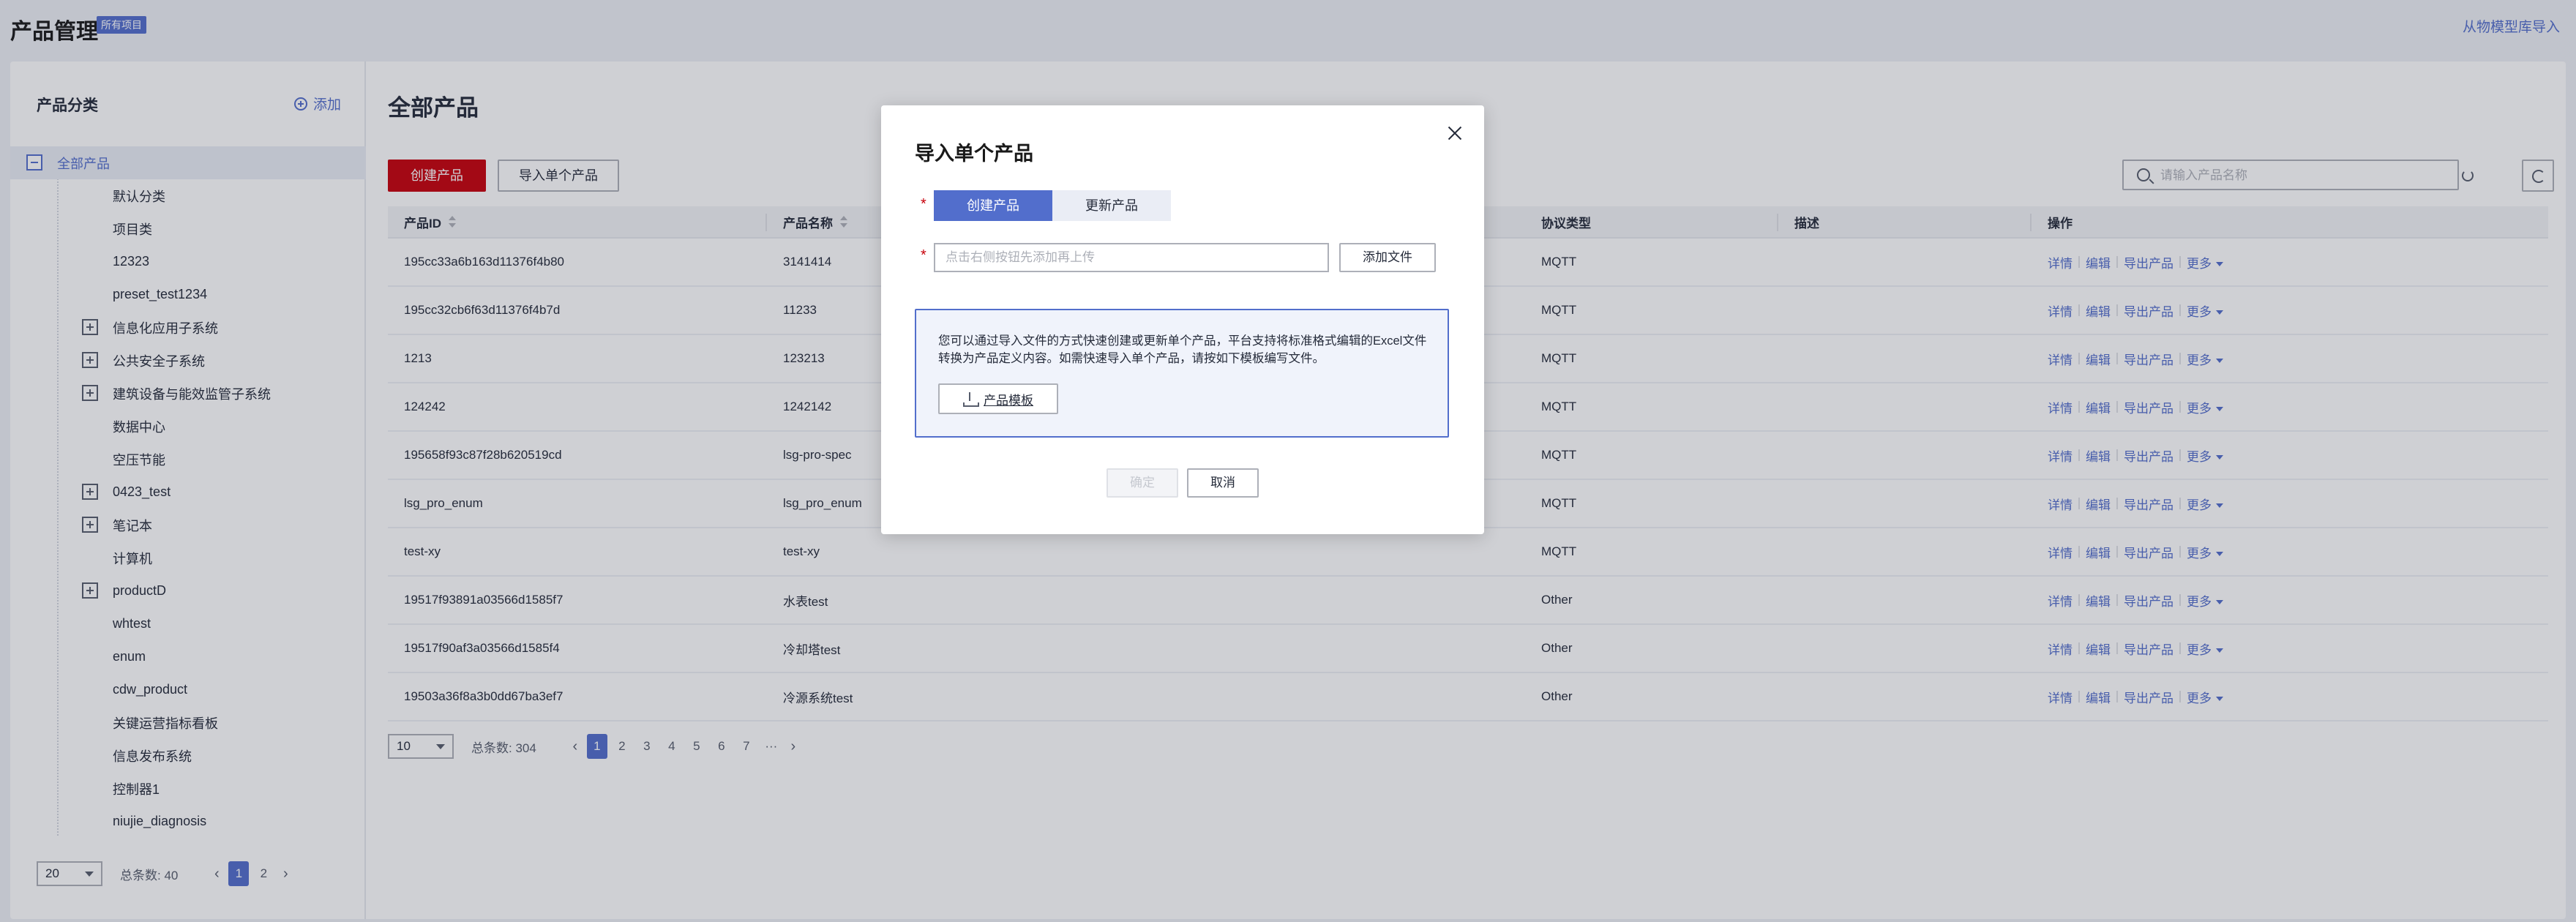  What do you see at coordinates (1223, 483) in the screenshot?
I see `cancel-button: 取消` at bounding box center [1223, 483].